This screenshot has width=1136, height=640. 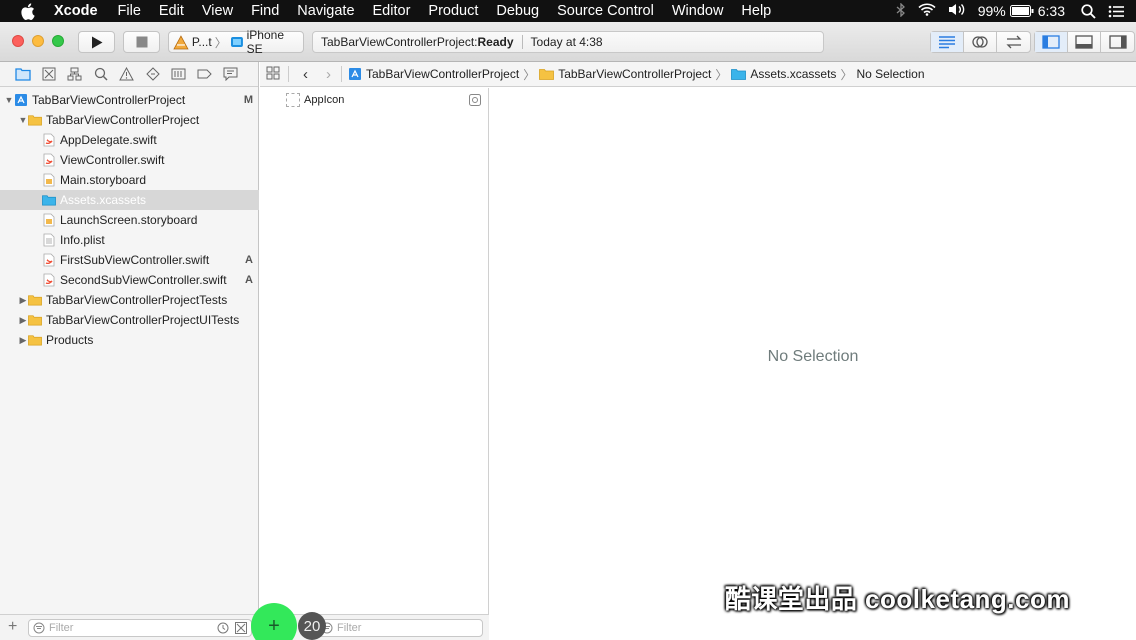 What do you see at coordinates (1117, 42) in the screenshot?
I see `toggle-utilities-button` at bounding box center [1117, 42].